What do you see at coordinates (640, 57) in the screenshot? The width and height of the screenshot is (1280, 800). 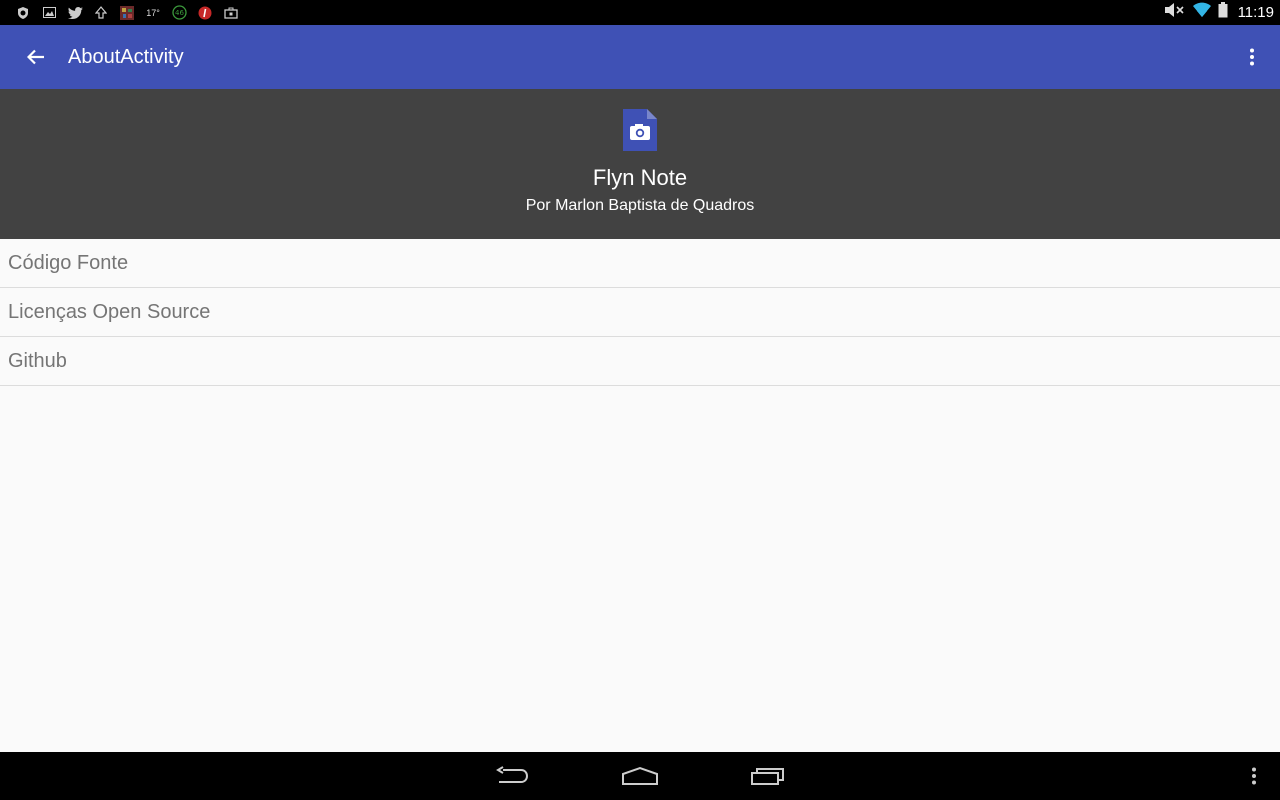 I see `app-bar: AboutActivity` at bounding box center [640, 57].